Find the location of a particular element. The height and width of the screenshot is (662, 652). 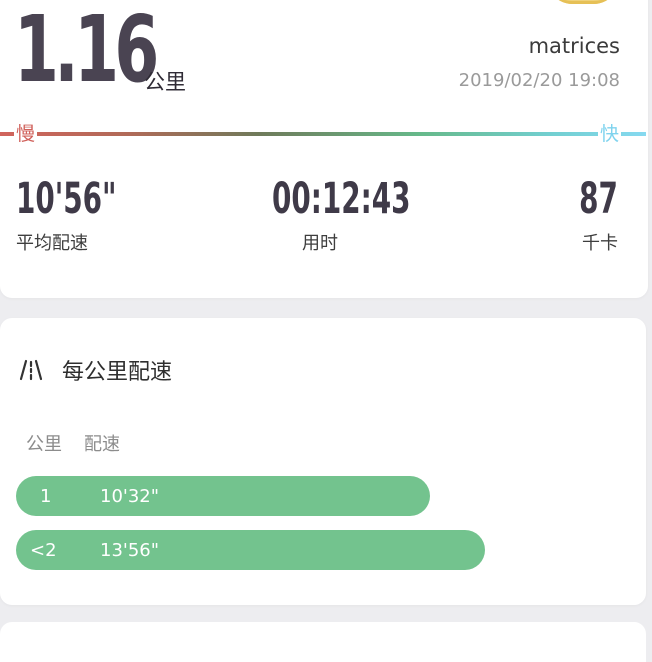

avatar is located at coordinates (583, 2).